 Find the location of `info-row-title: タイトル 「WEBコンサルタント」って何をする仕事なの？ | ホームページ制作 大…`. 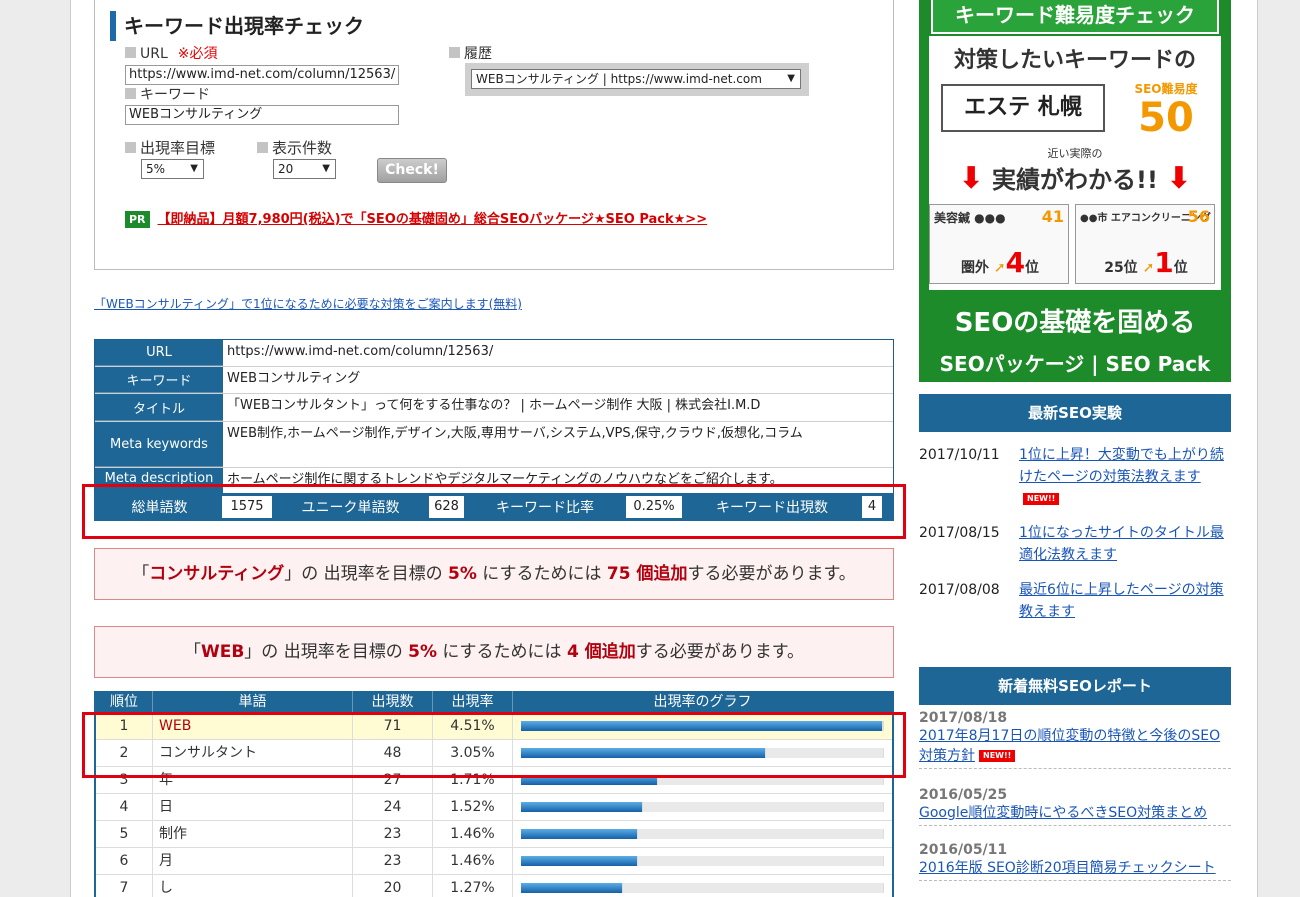

info-row-title: タイトル 「WEBコンサルタント」って何をする仕事なの？ | ホームページ制作 大… is located at coordinates (494, 408).